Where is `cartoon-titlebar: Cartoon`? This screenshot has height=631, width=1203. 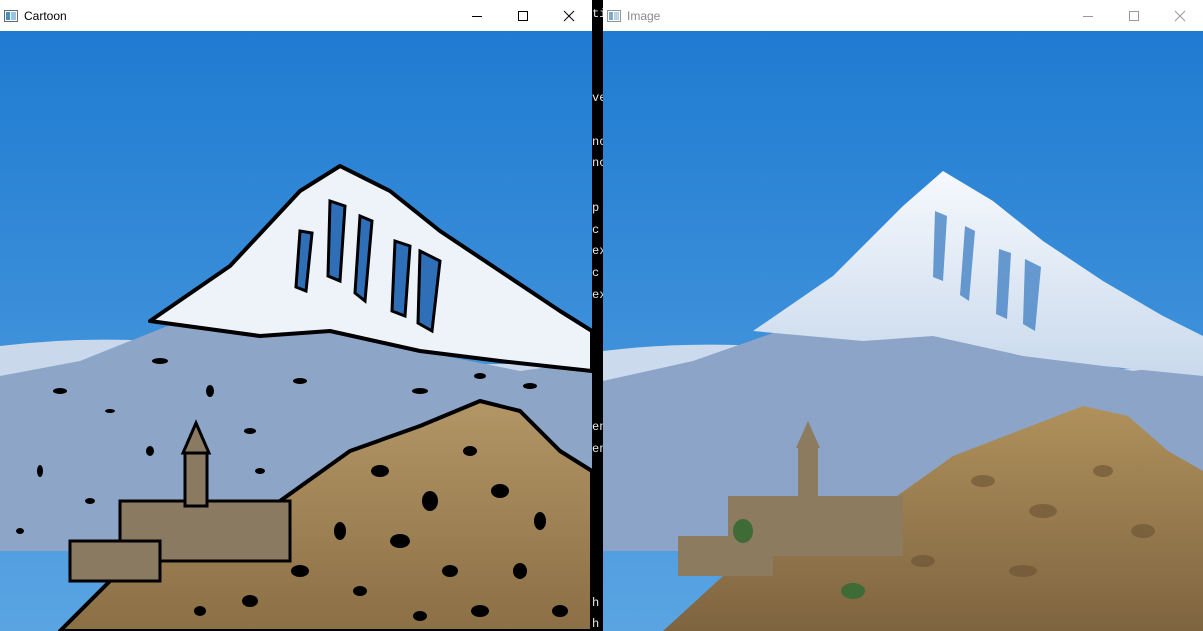 cartoon-titlebar: Cartoon is located at coordinates (296, 15).